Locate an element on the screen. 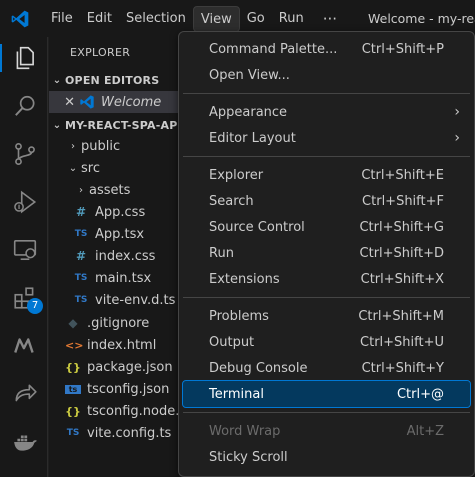 The height and width of the screenshot is (477, 475). tree-item-index-css: # index.css is located at coordinates (114, 256).